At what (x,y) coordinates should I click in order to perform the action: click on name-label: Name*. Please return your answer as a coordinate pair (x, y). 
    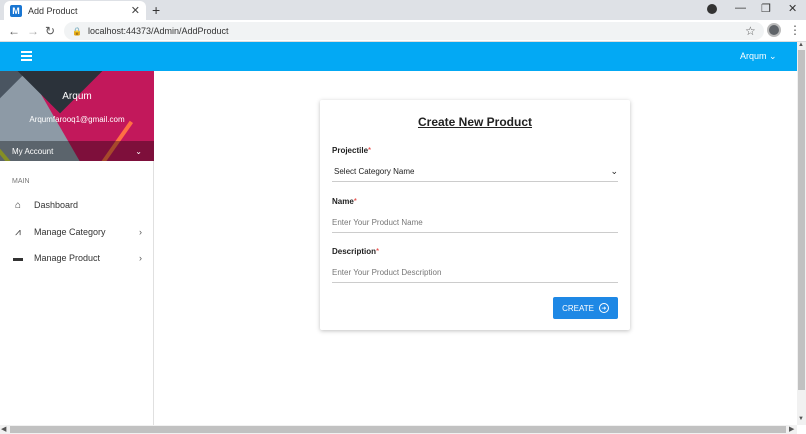
    Looking at the image, I should click on (344, 201).